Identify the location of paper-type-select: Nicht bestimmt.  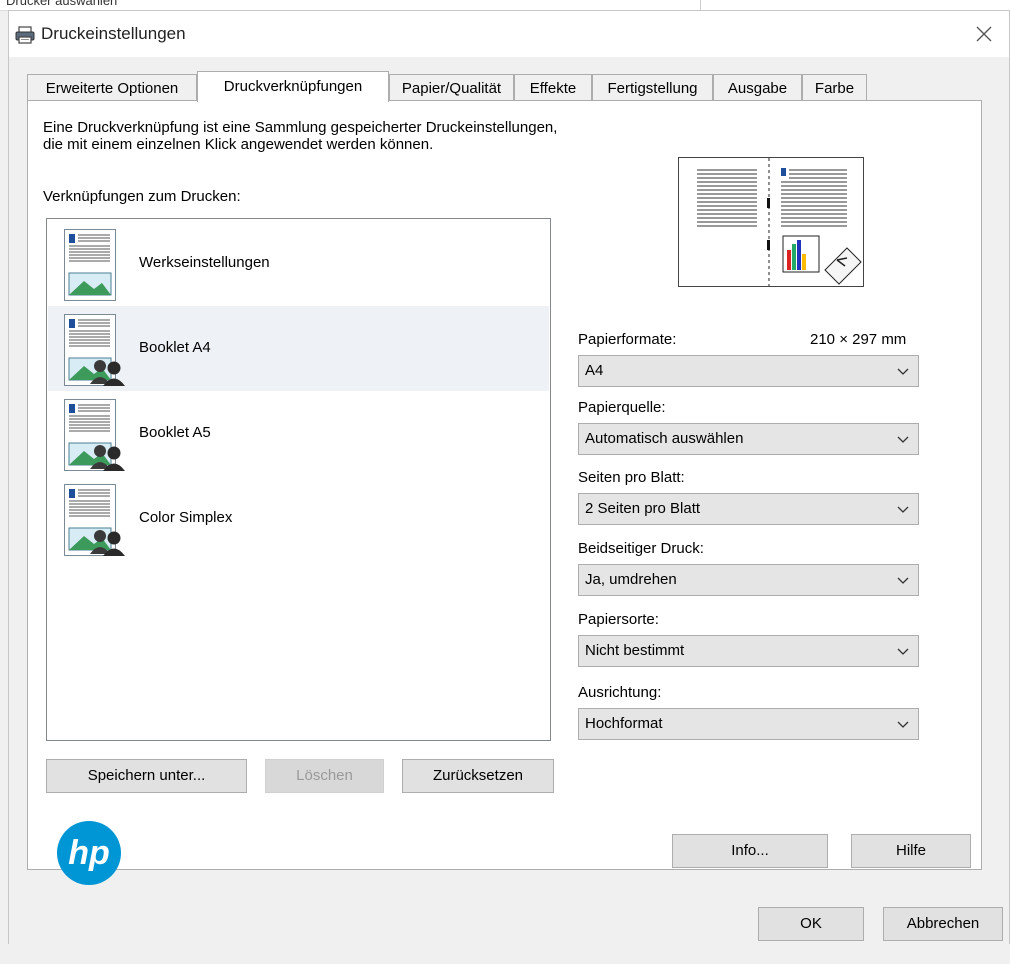
(748, 651).